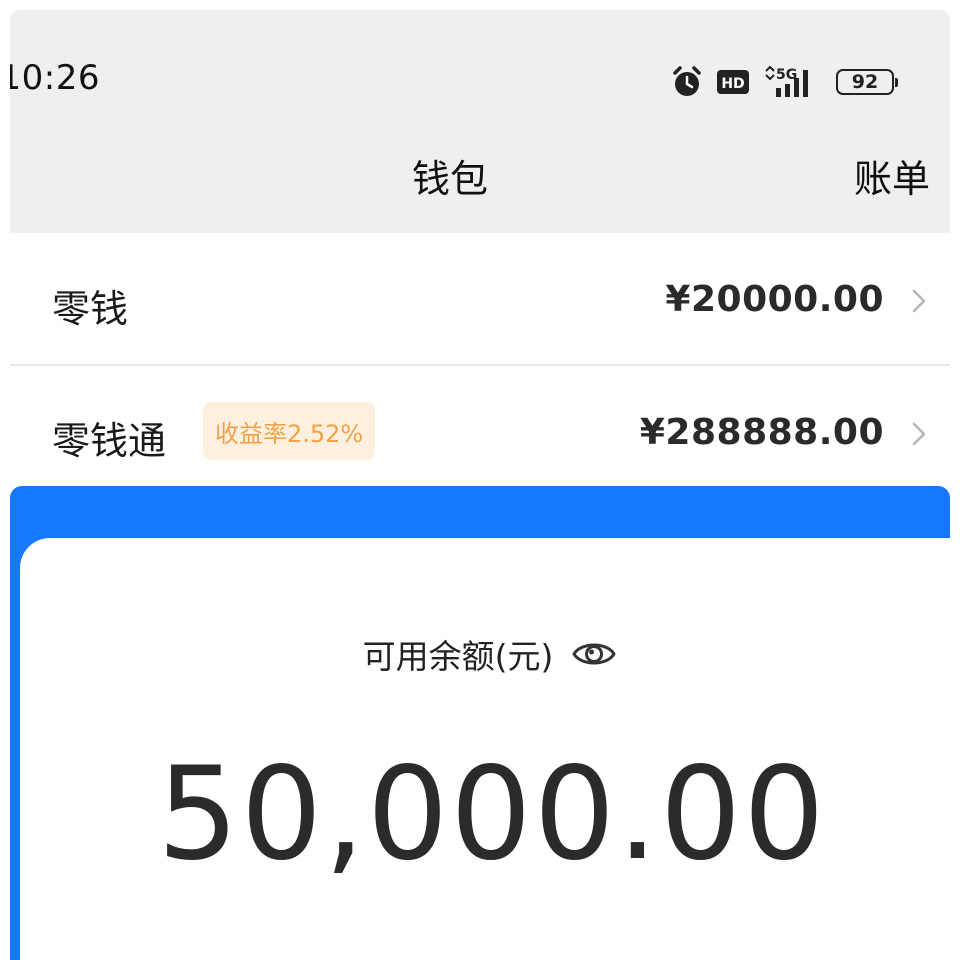 This screenshot has width=960, height=960. What do you see at coordinates (109, 441) in the screenshot?
I see `change-pass-label: 零钱通` at bounding box center [109, 441].